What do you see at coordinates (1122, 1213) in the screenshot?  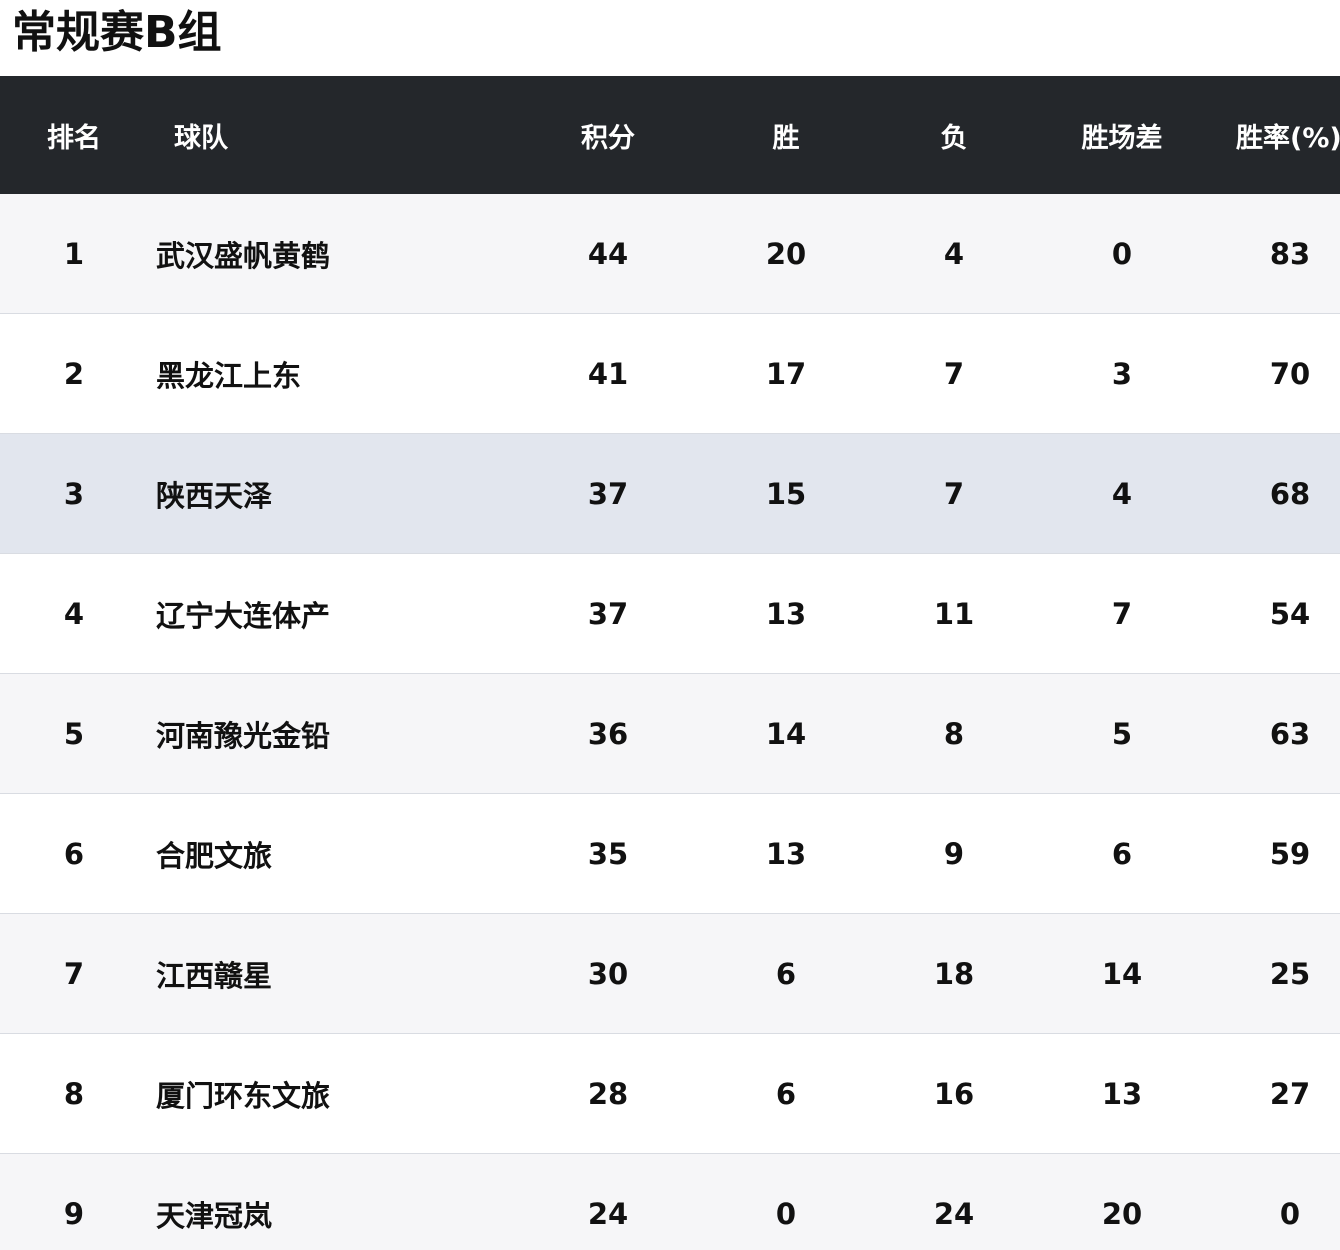 I see `games-behind-cell: 20` at bounding box center [1122, 1213].